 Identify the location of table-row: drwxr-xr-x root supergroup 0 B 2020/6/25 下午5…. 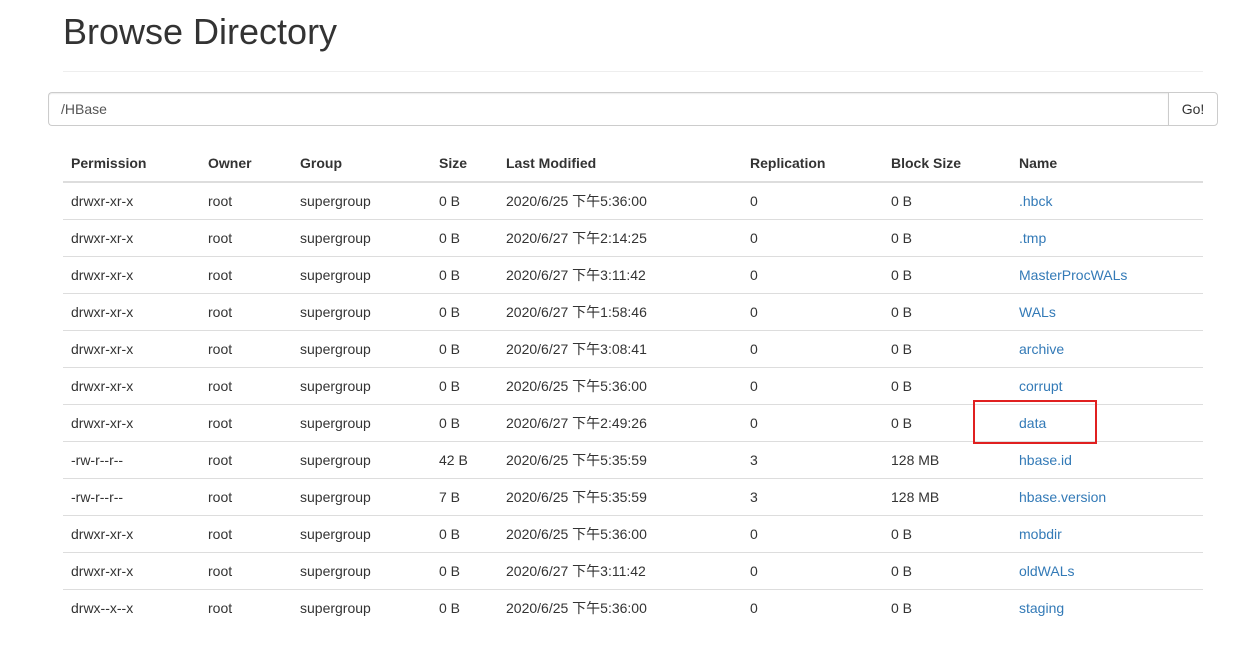
(633, 386).